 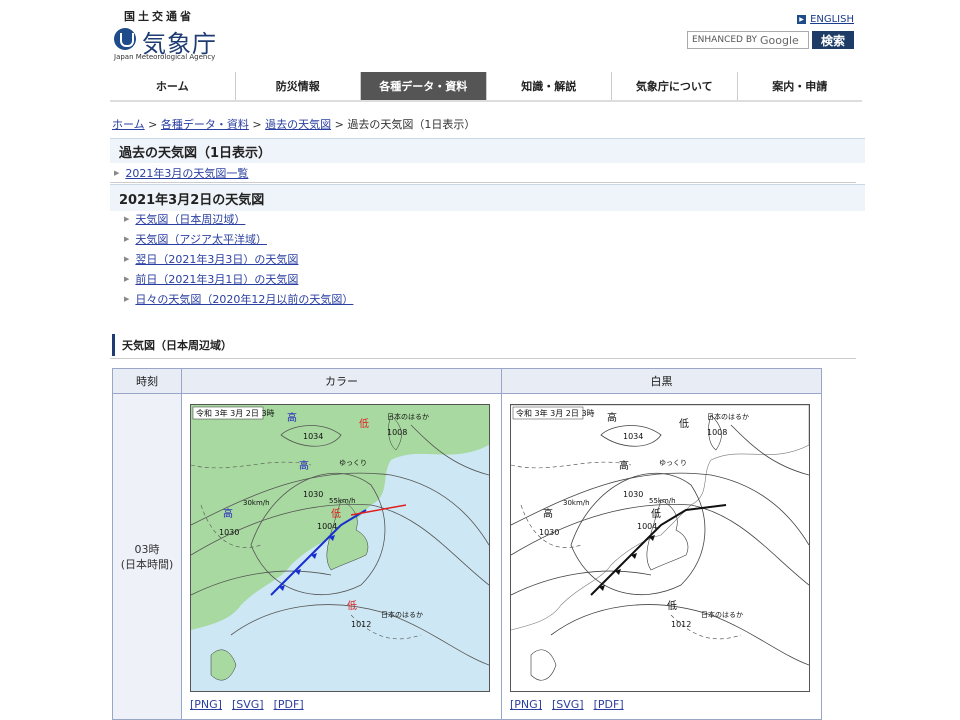 What do you see at coordinates (526, 704) in the screenshot?
I see `mono-png-link: [PNG]` at bounding box center [526, 704].